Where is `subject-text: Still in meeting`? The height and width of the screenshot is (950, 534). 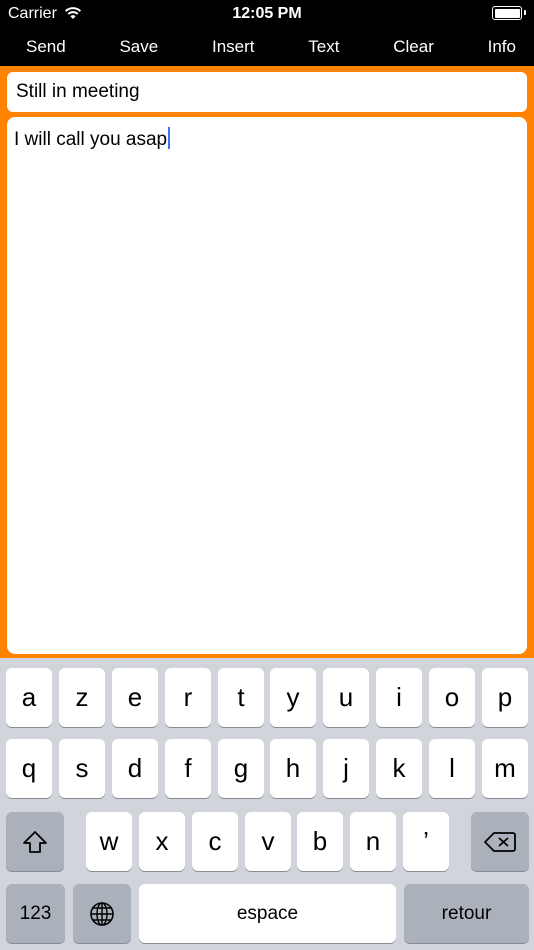
subject-text: Still in meeting is located at coordinates (78, 91).